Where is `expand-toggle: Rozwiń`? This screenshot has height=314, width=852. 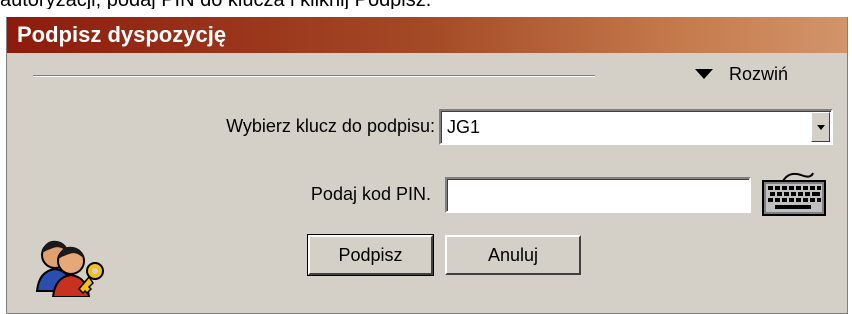
expand-toggle: Rozwiń is located at coordinates (741, 74).